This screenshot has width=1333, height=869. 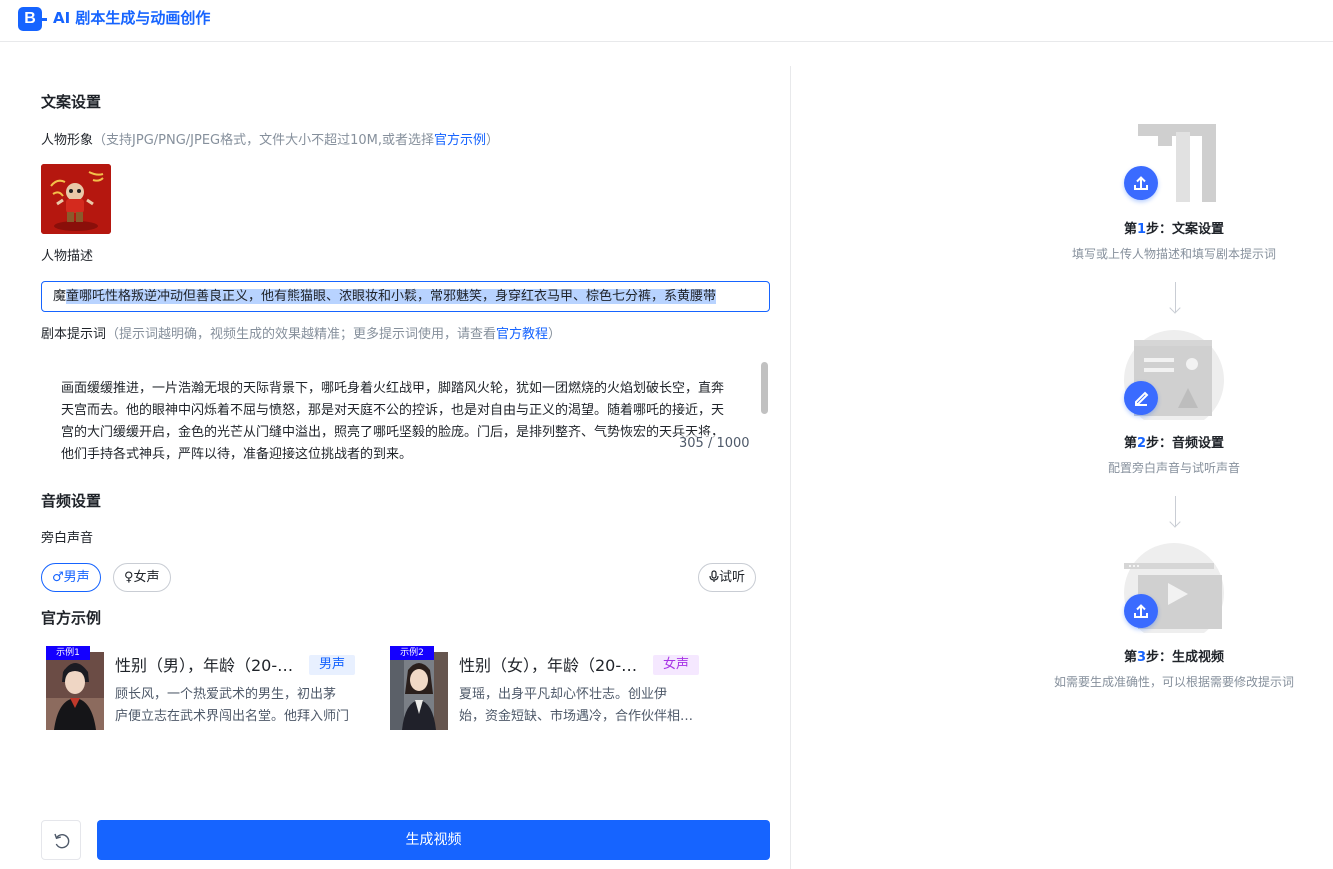 What do you see at coordinates (493, 140) in the screenshot?
I see `avatar-hint-end: ）` at bounding box center [493, 140].